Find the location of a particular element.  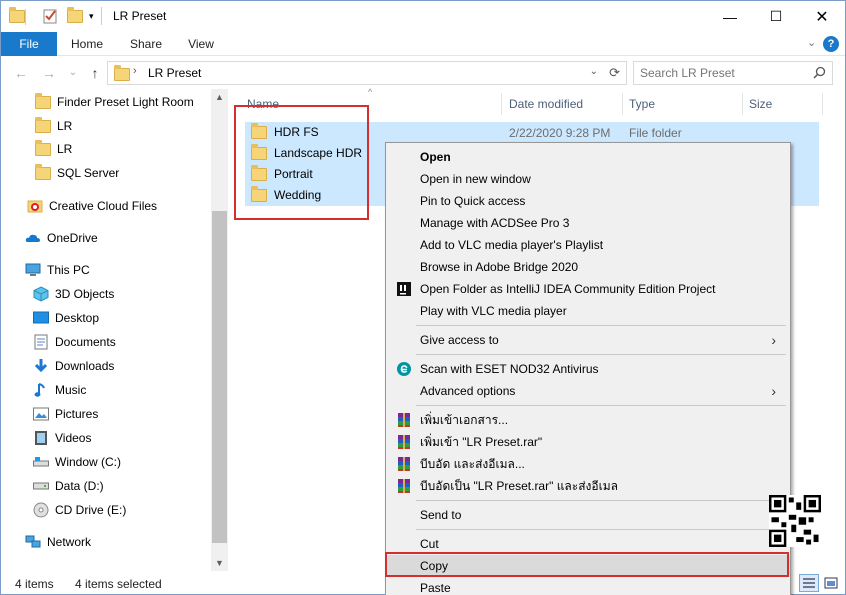

menu-item-eset-scan: Scan with ESET NOD32 Antivirus is located at coordinates (588, 369).